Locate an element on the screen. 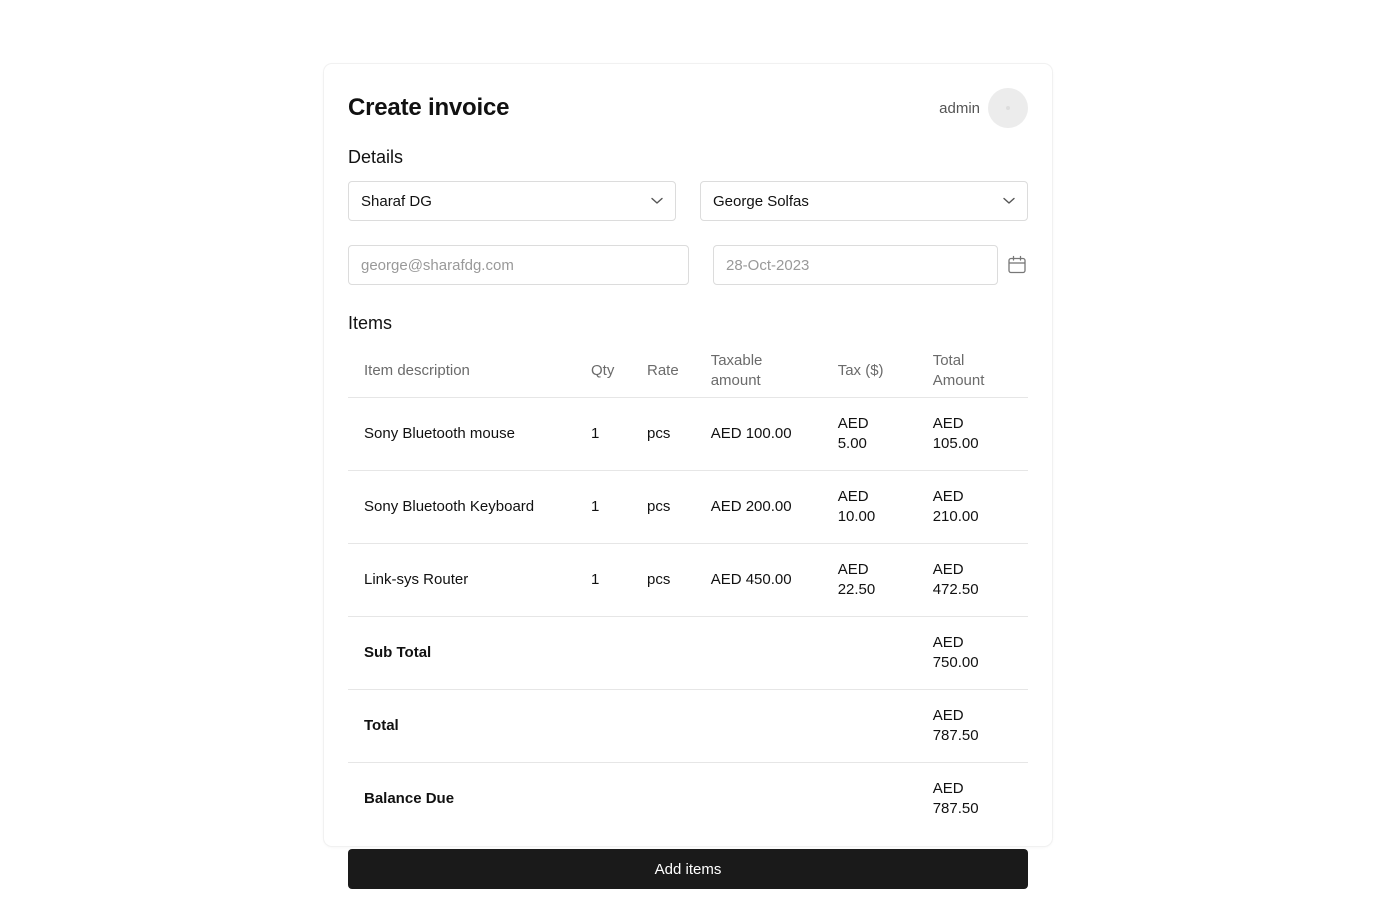 The width and height of the screenshot is (1376, 910). item-taxable: AED 100.00 is located at coordinates (758, 434).